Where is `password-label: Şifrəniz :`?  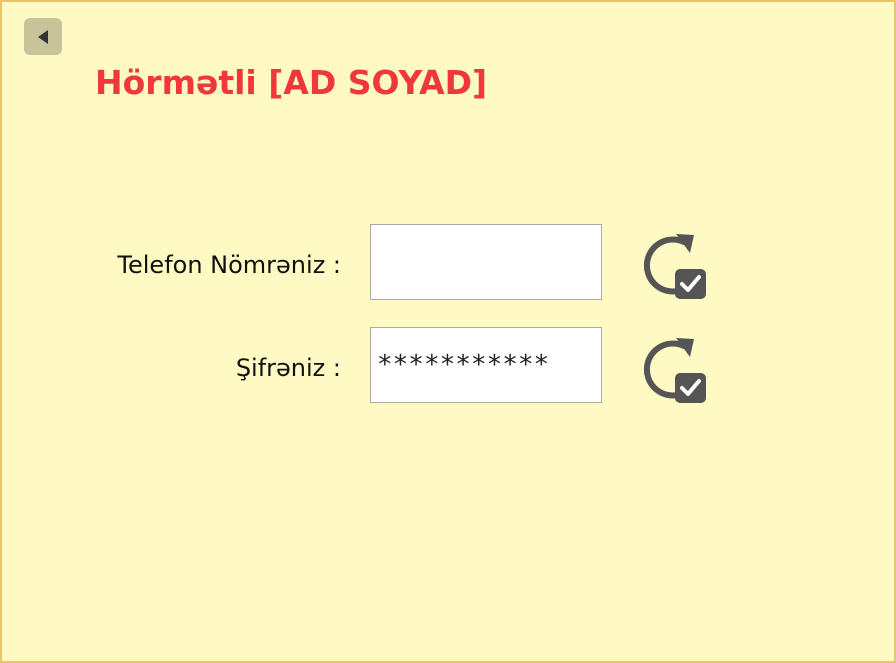
password-label: Şifrəniz : is located at coordinates (288, 368).